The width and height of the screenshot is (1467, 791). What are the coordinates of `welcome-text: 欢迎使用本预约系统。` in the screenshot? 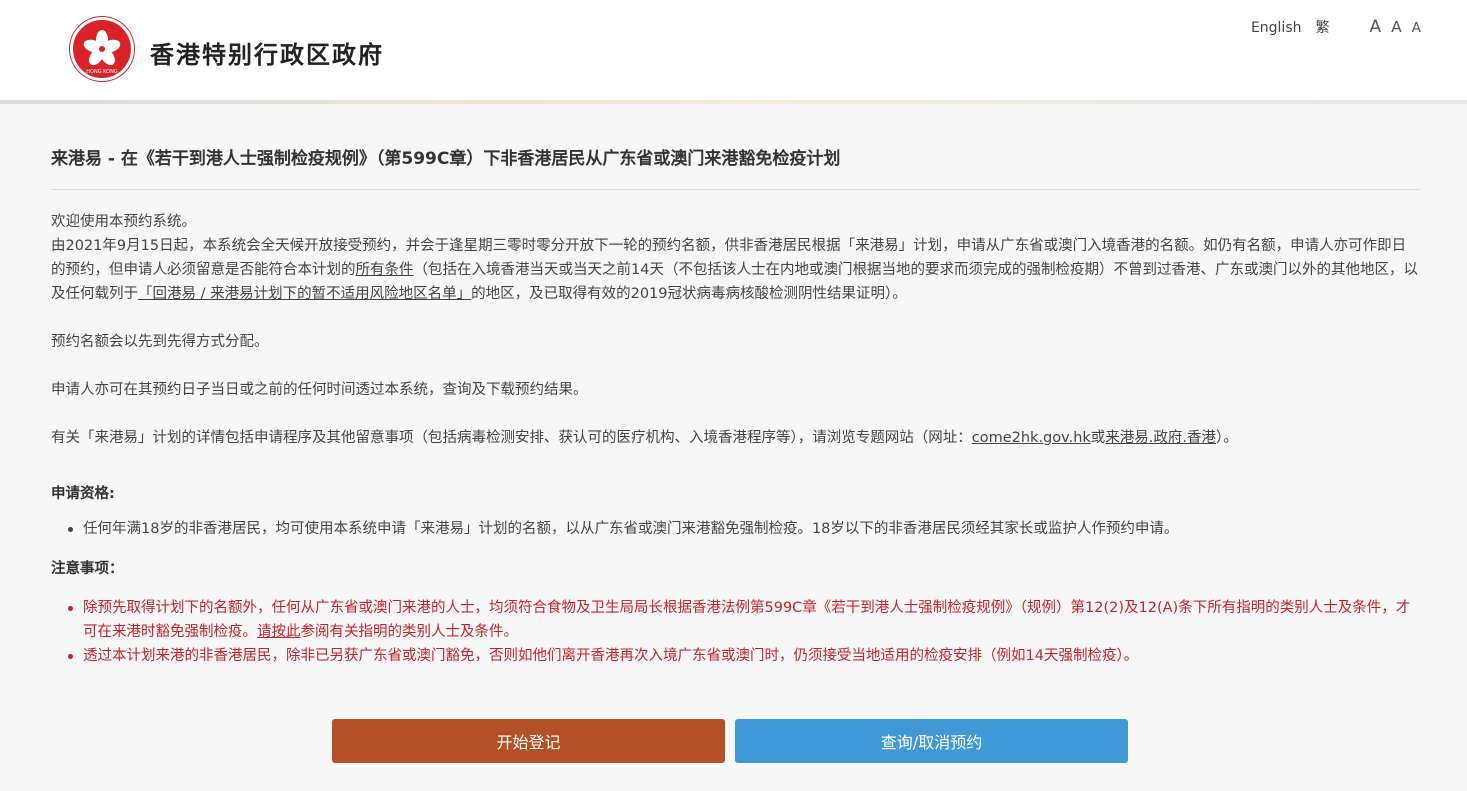 It's located at (123, 222).